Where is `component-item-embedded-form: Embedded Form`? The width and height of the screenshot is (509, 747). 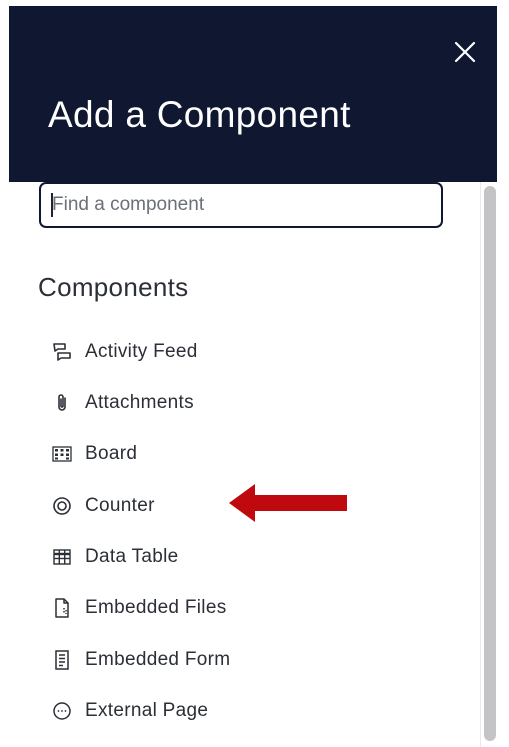
component-item-embedded-form: Embedded Form is located at coordinates (200, 660).